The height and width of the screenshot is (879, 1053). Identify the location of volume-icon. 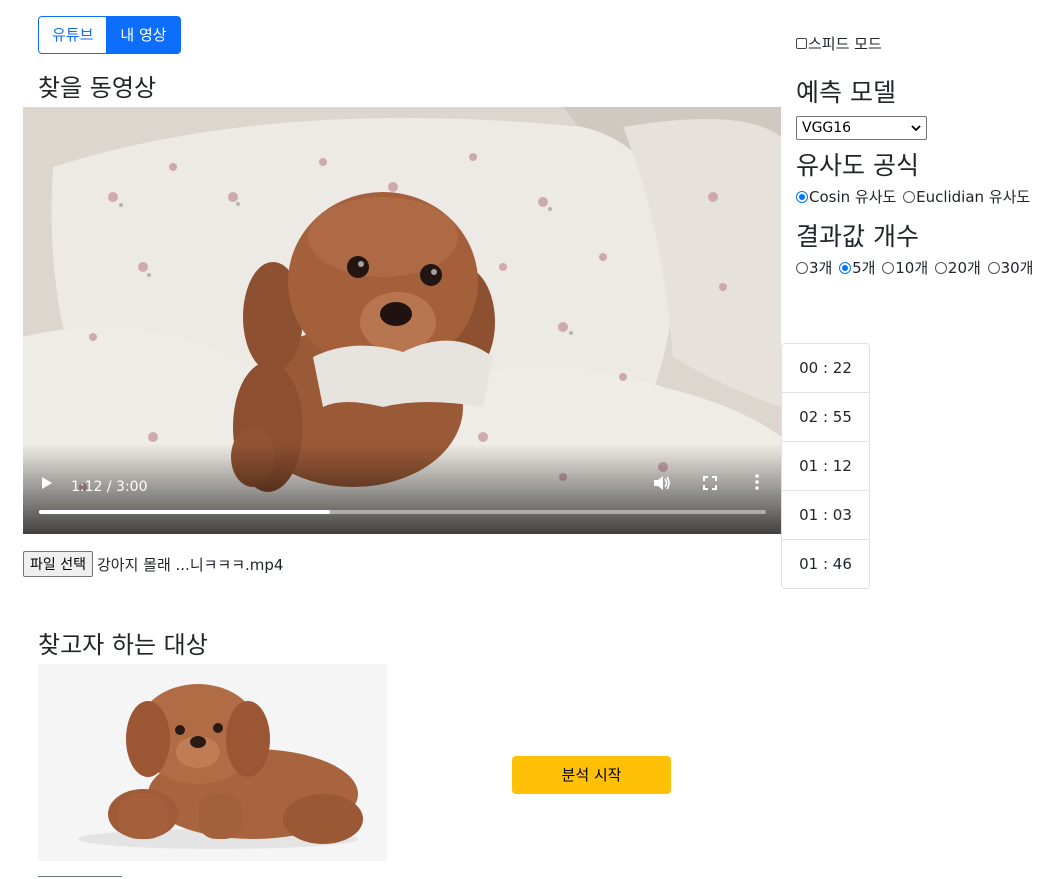
(662, 485).